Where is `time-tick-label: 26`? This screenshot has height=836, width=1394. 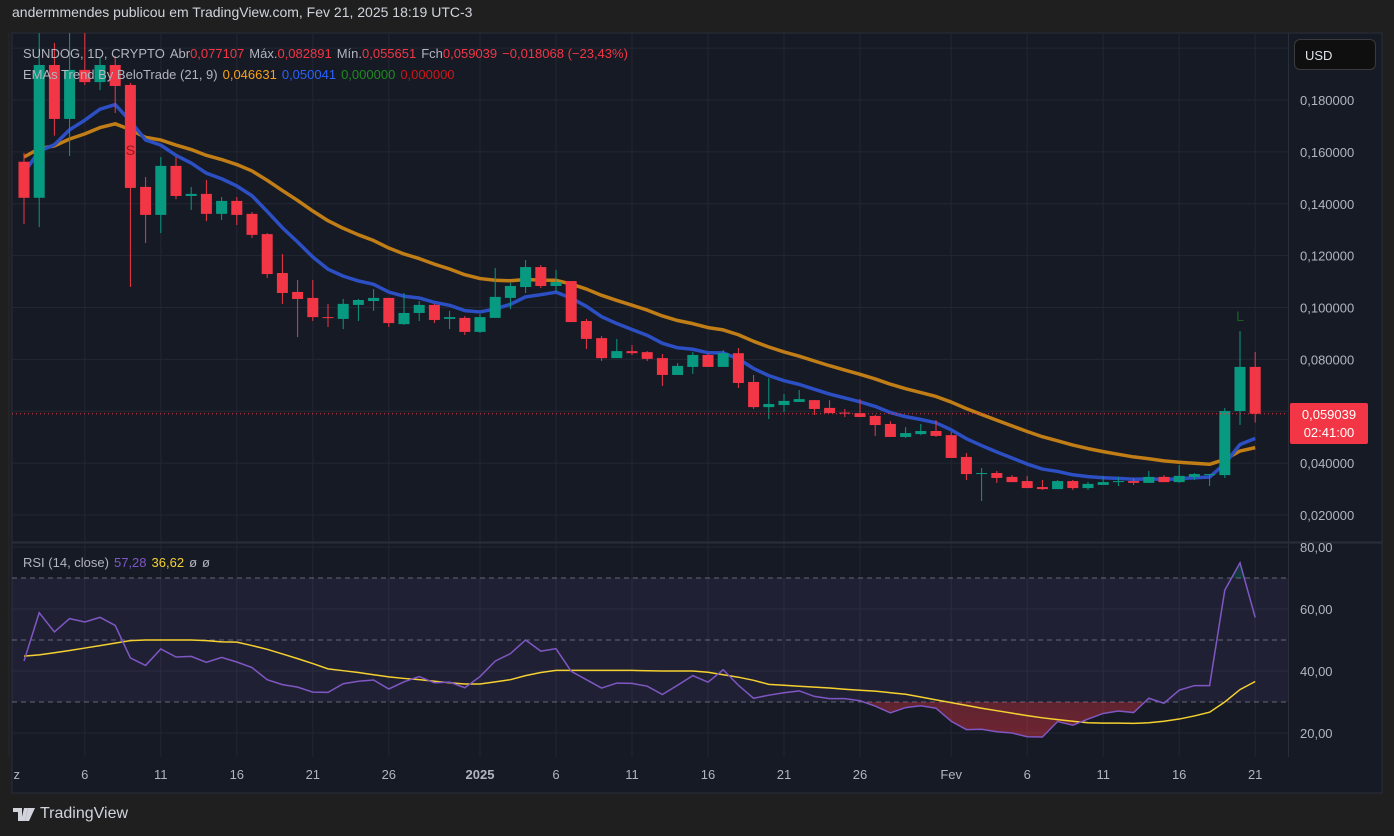 time-tick-label: 26 is located at coordinates (389, 774).